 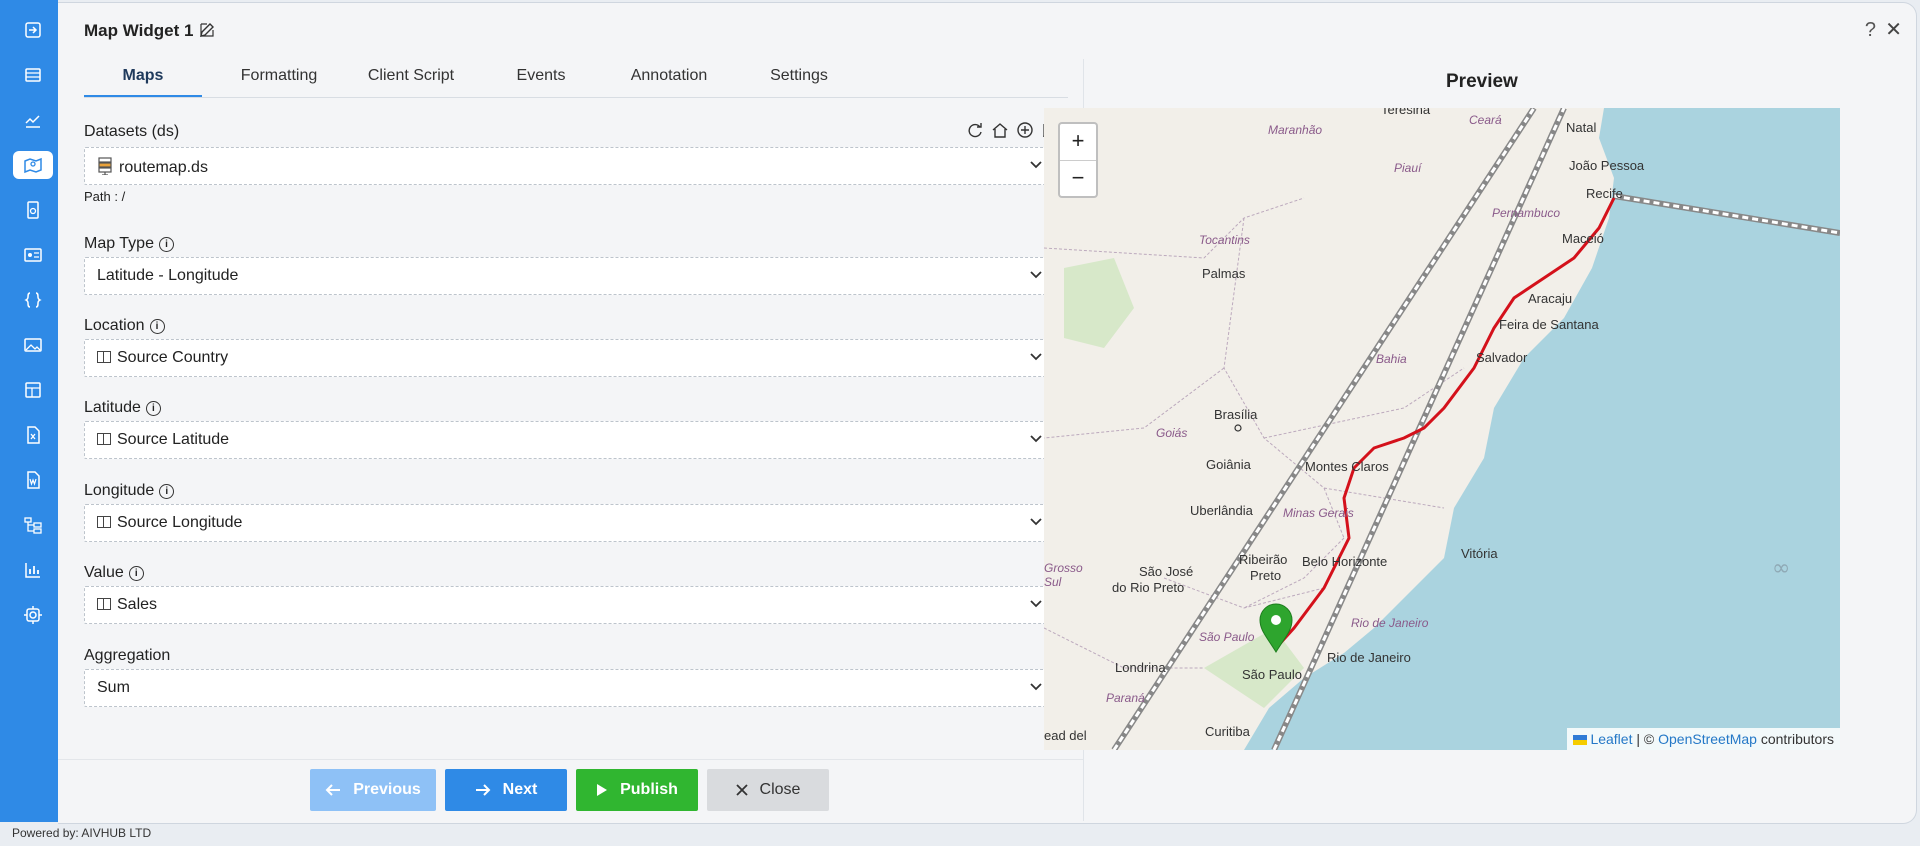 What do you see at coordinates (33, 525) in the screenshot?
I see `tree-diagram-icon` at bounding box center [33, 525].